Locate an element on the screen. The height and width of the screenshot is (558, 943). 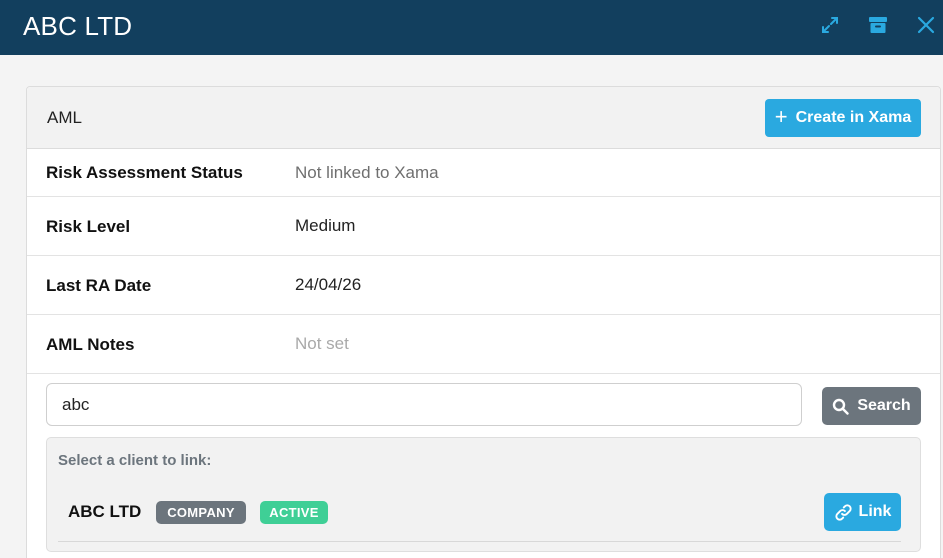
search-button-label: Search is located at coordinates (884, 405).